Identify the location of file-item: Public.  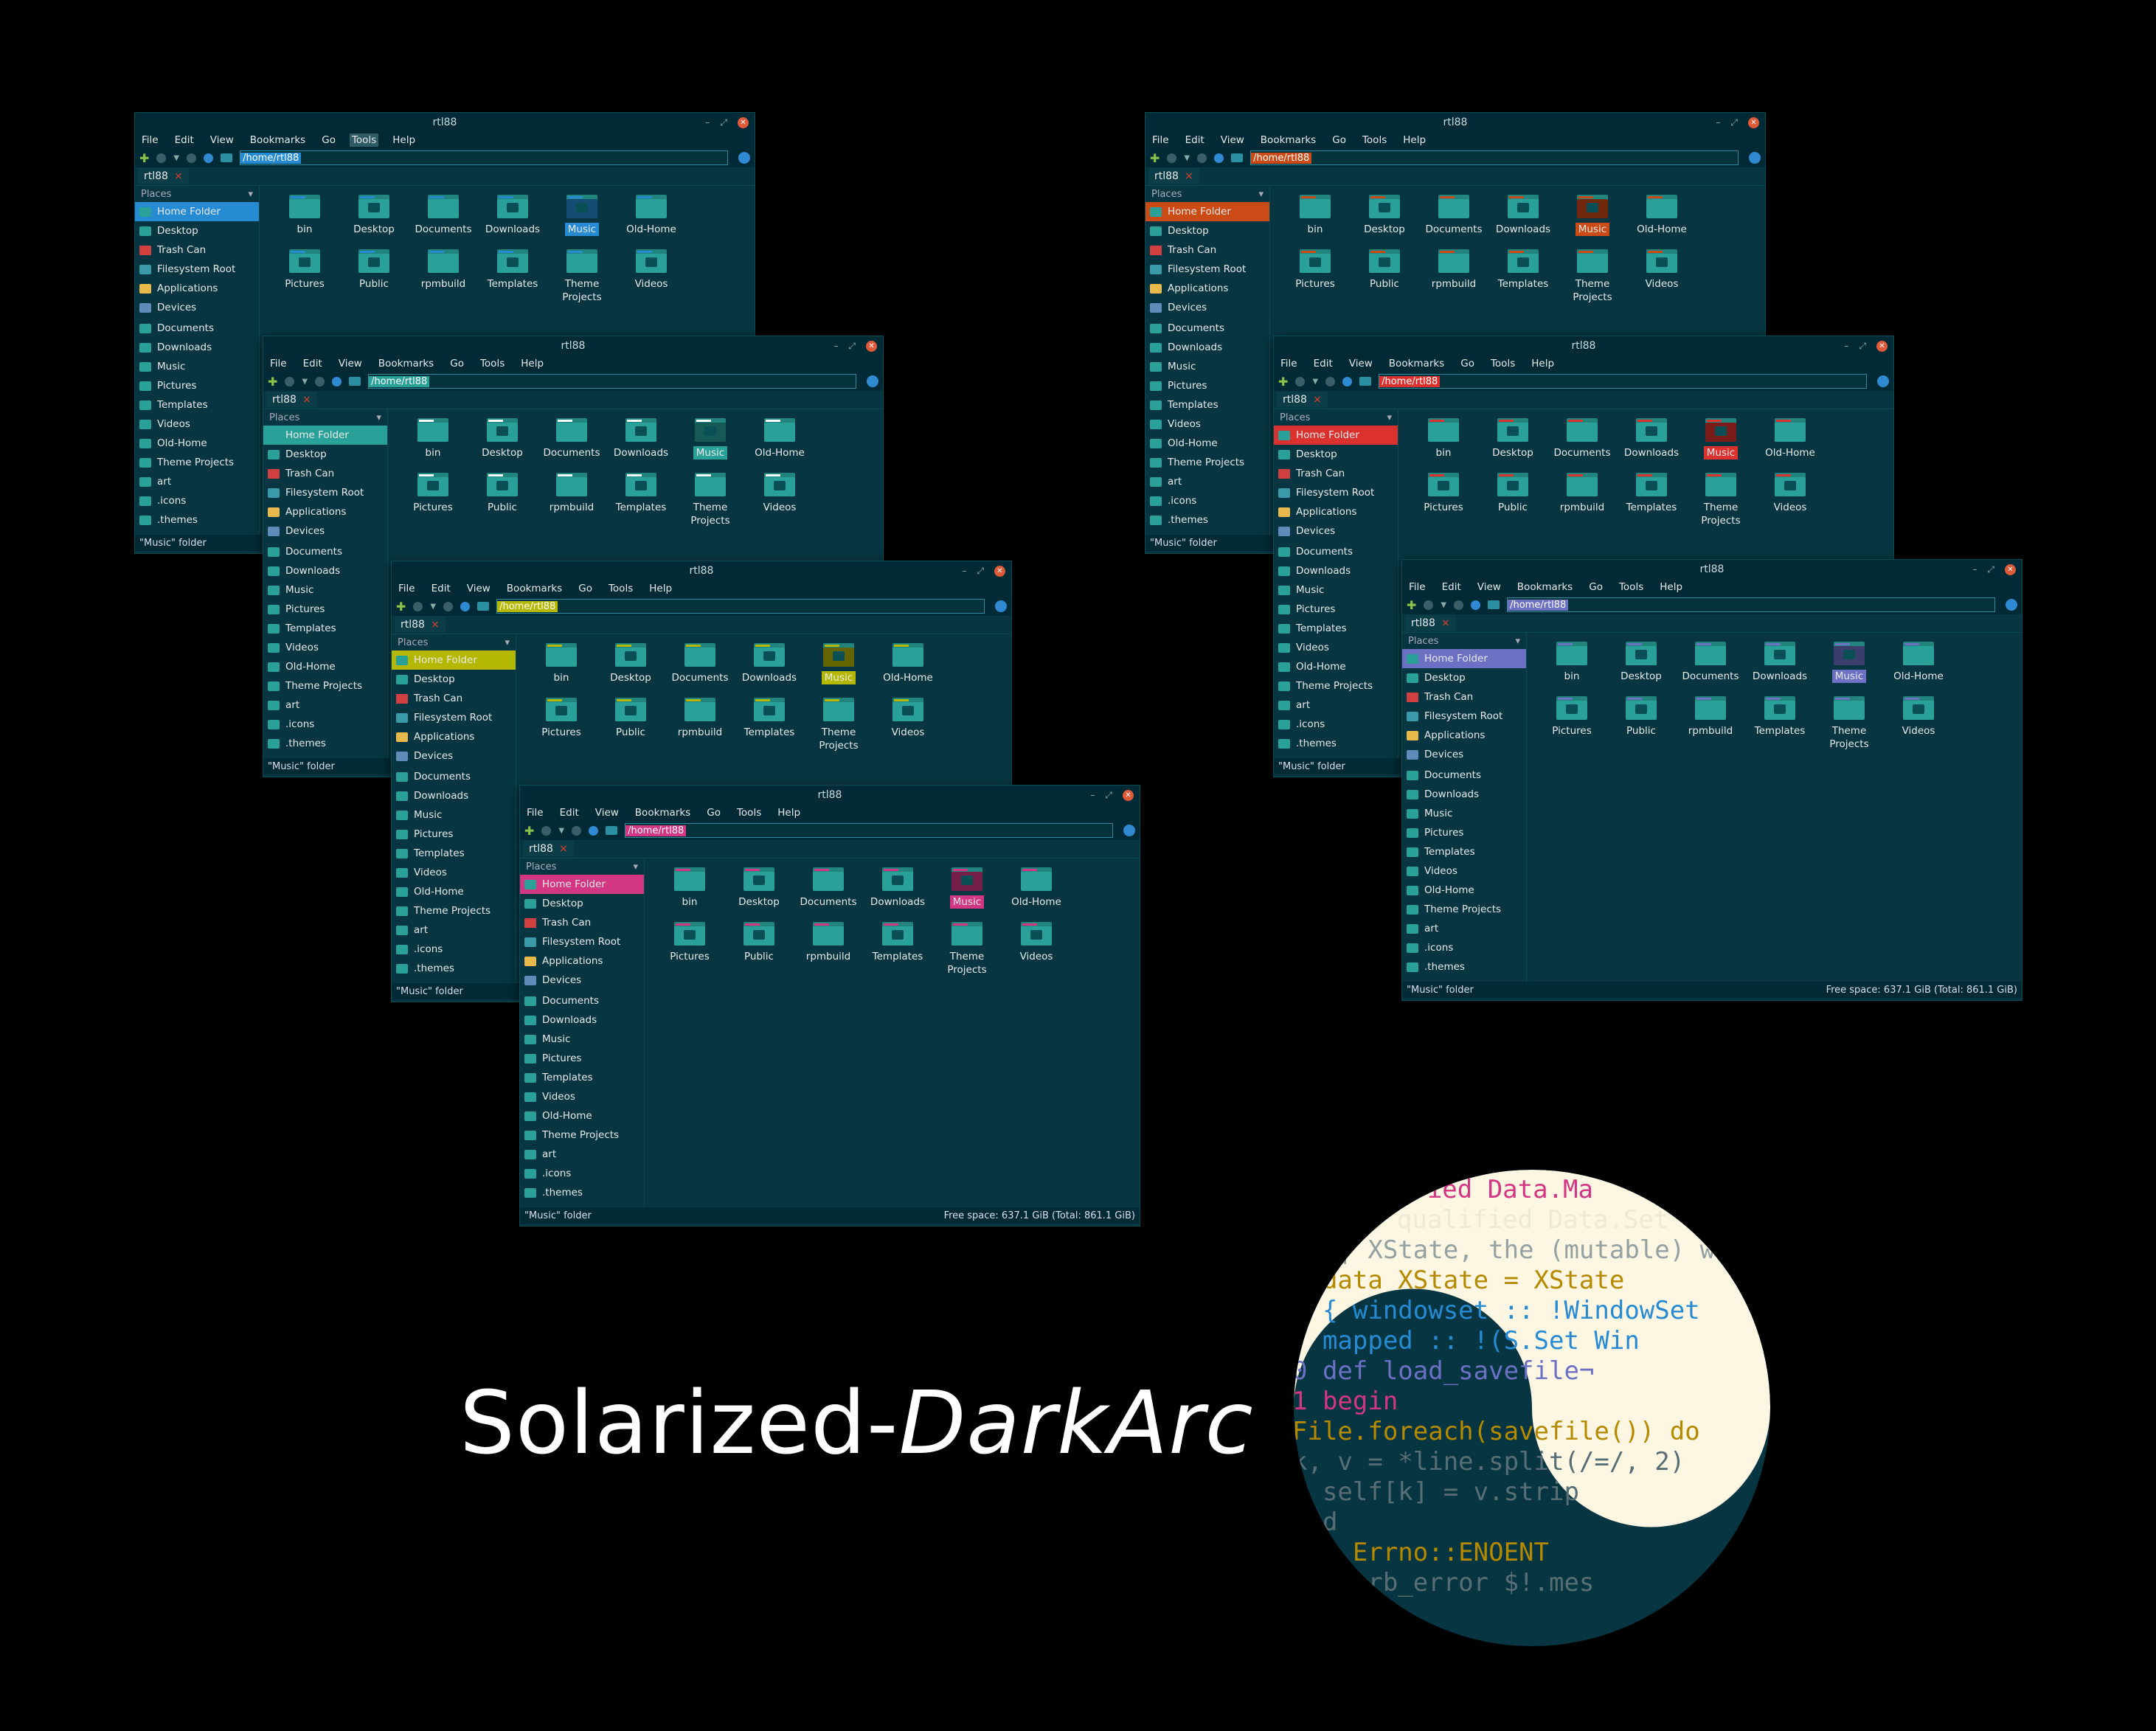
(1512, 500).